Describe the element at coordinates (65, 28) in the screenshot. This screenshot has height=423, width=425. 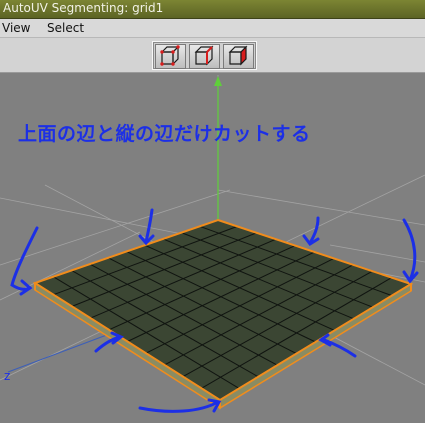
I see `menu-select: Select` at that location.